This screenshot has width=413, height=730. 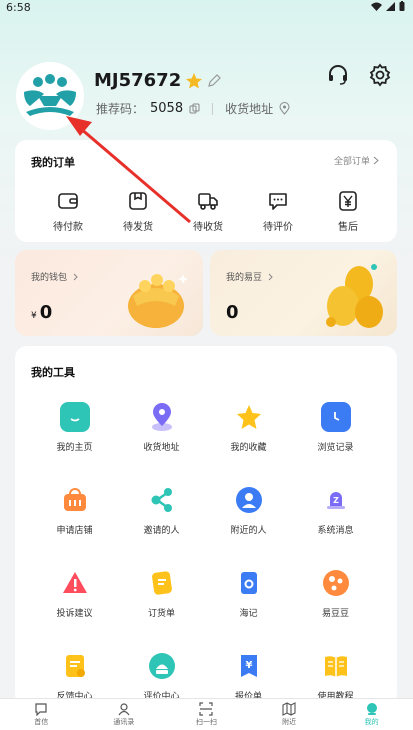 What do you see at coordinates (53, 372) in the screenshot?
I see `tools-title: 我的工具` at bounding box center [53, 372].